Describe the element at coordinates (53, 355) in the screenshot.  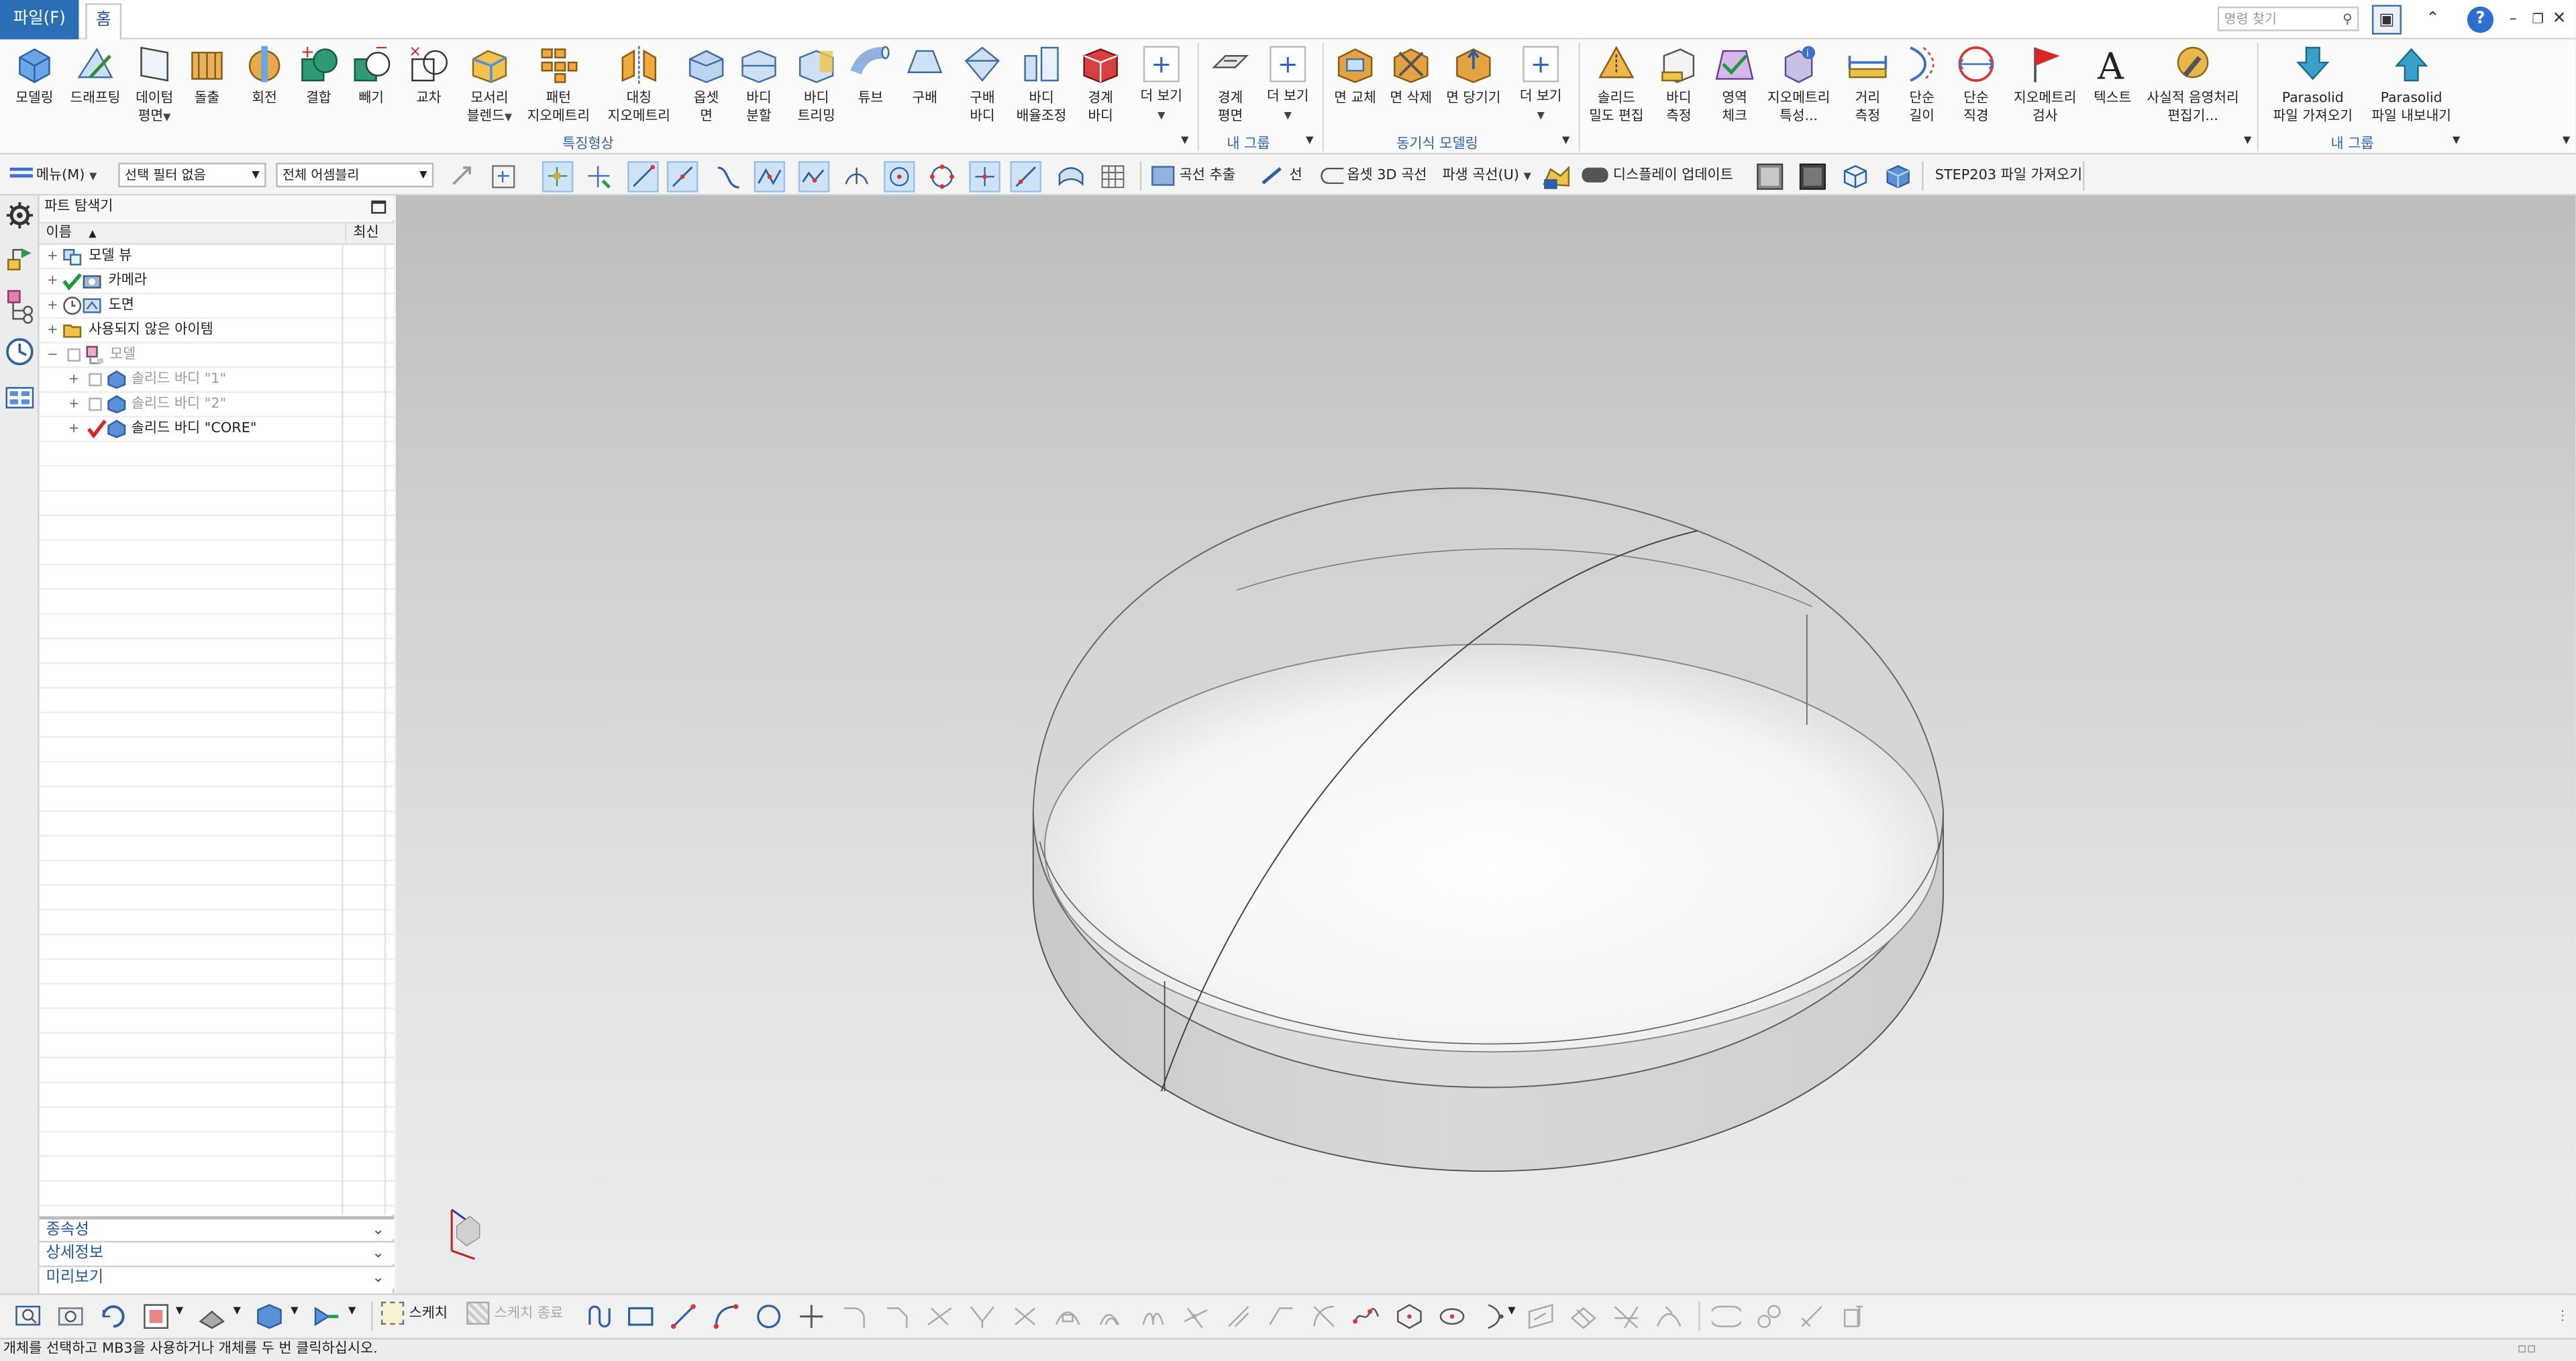
I see `collapse-icon: −` at that location.